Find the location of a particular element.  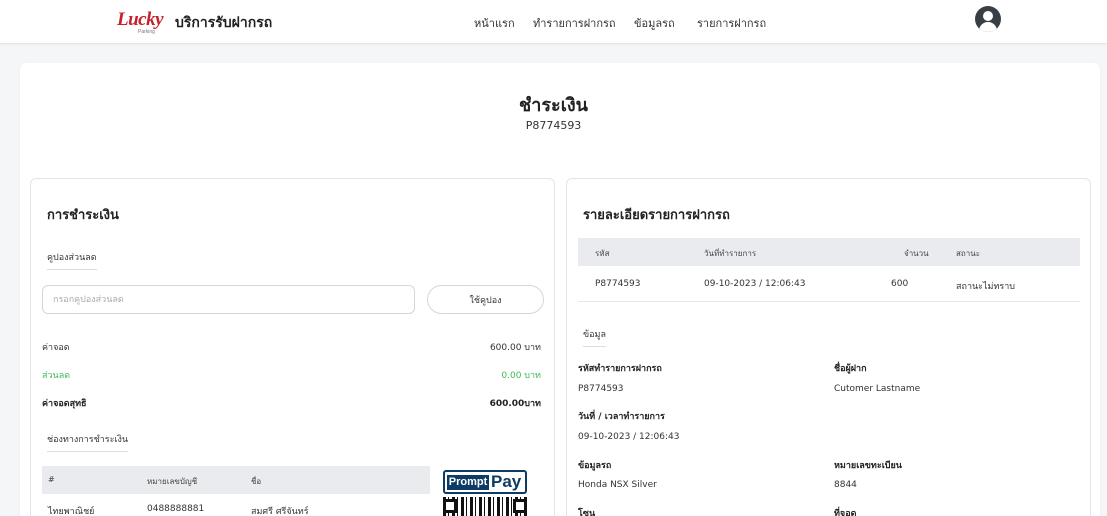

page-reference: P8774593 is located at coordinates (553, 125).